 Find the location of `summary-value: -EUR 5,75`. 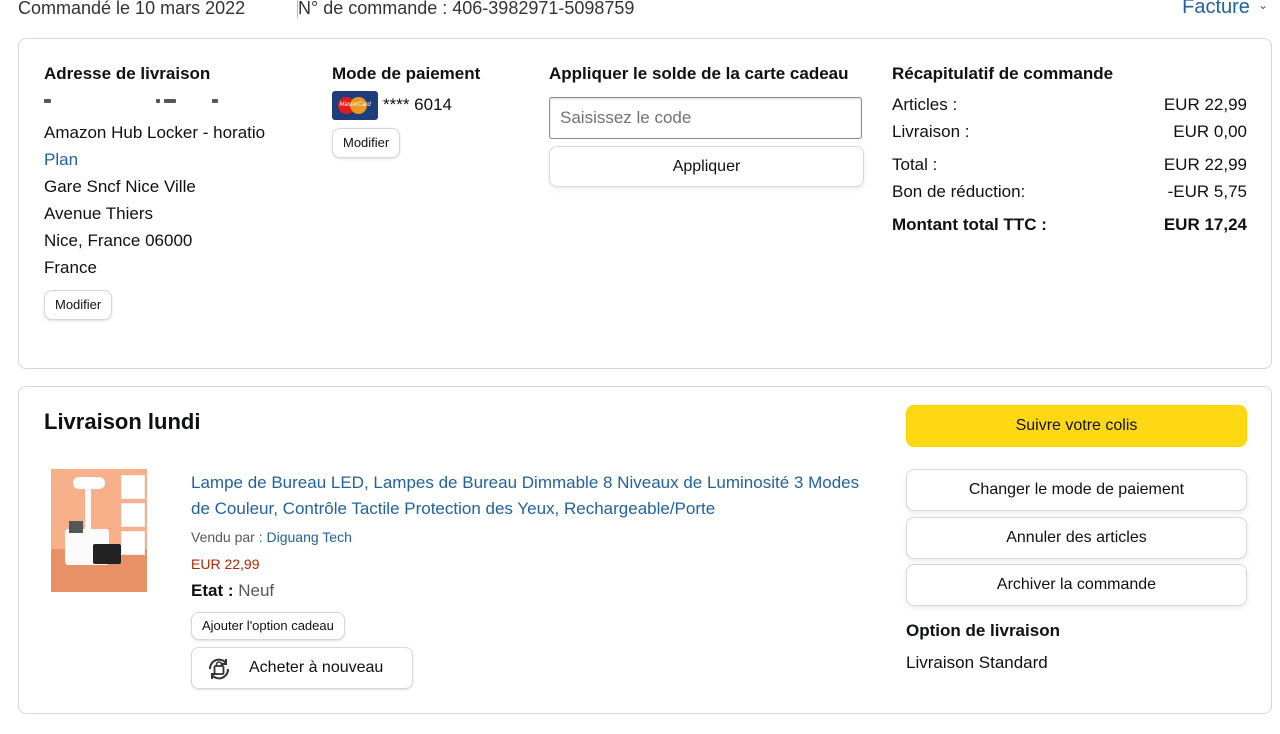

summary-value: -EUR 5,75 is located at coordinates (1207, 191).